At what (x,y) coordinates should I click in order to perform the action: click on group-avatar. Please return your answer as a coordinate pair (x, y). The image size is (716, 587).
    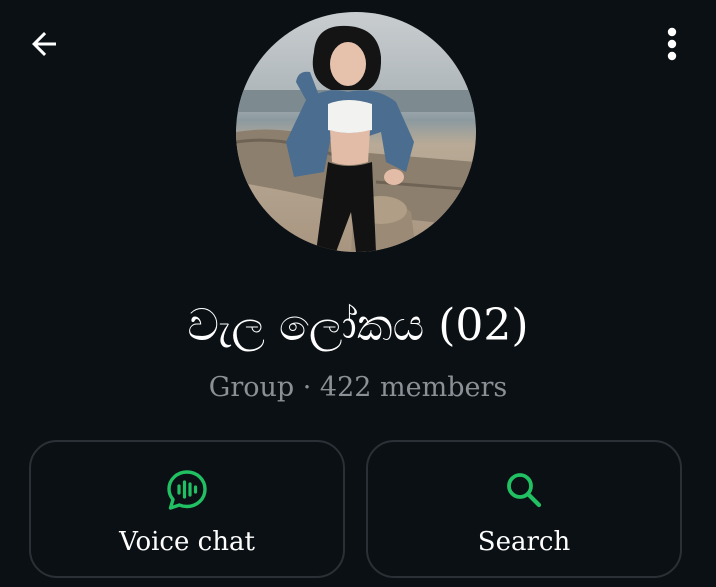
    Looking at the image, I should click on (356, 132).